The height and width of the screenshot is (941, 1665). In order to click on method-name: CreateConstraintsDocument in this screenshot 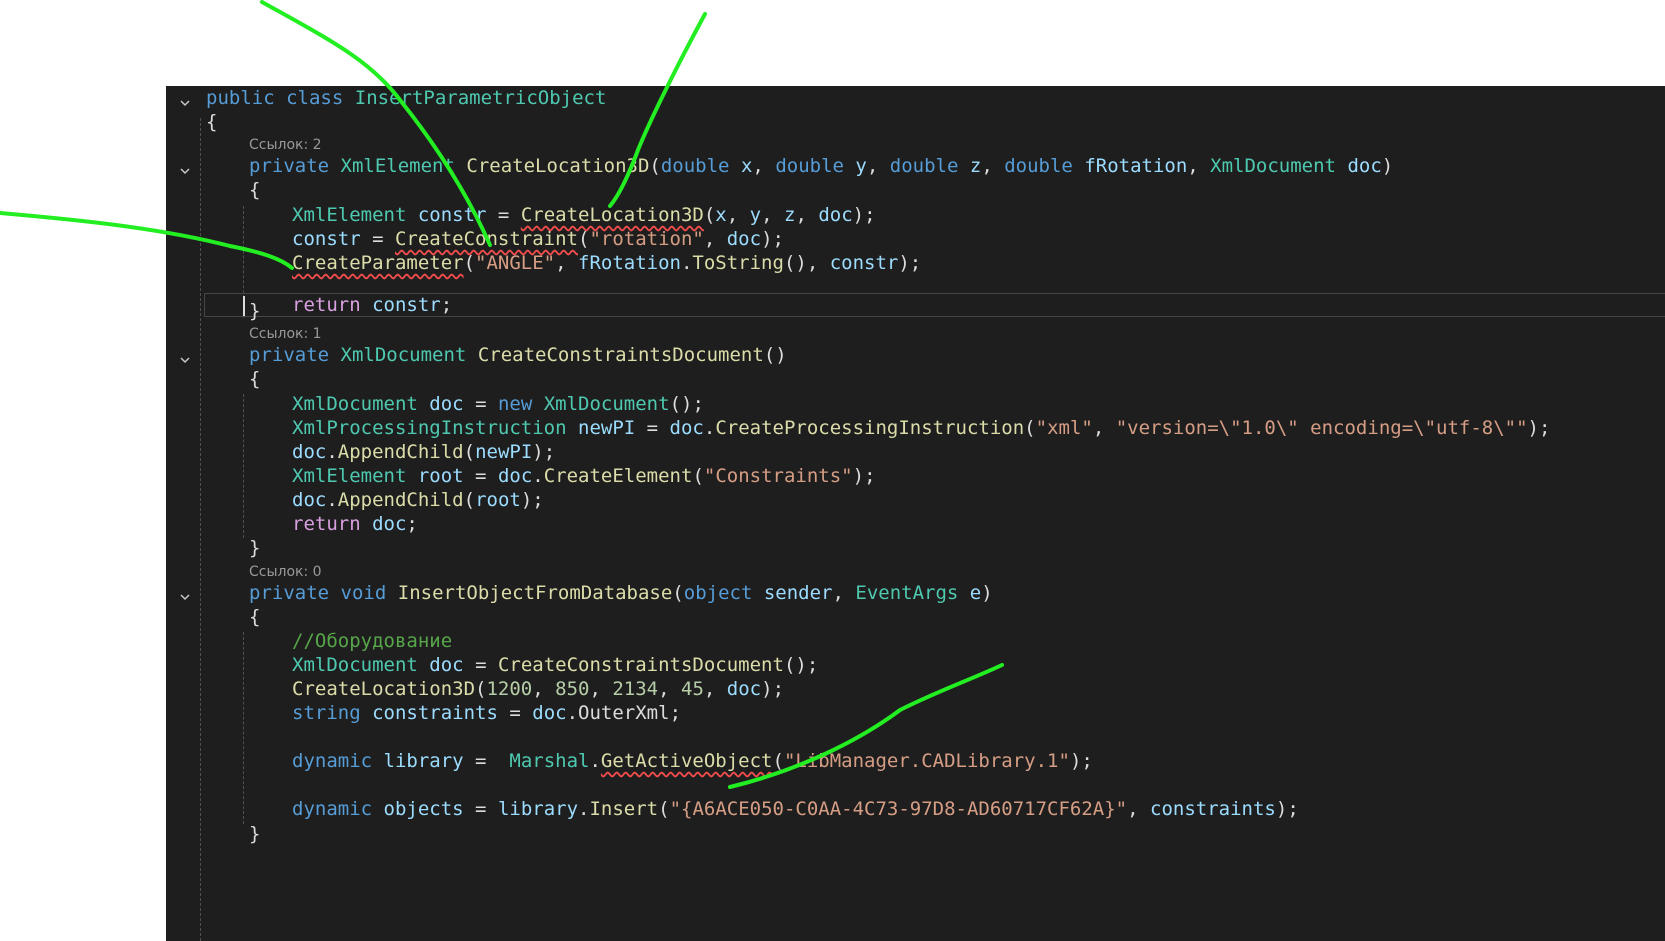, I will do `click(621, 355)`.